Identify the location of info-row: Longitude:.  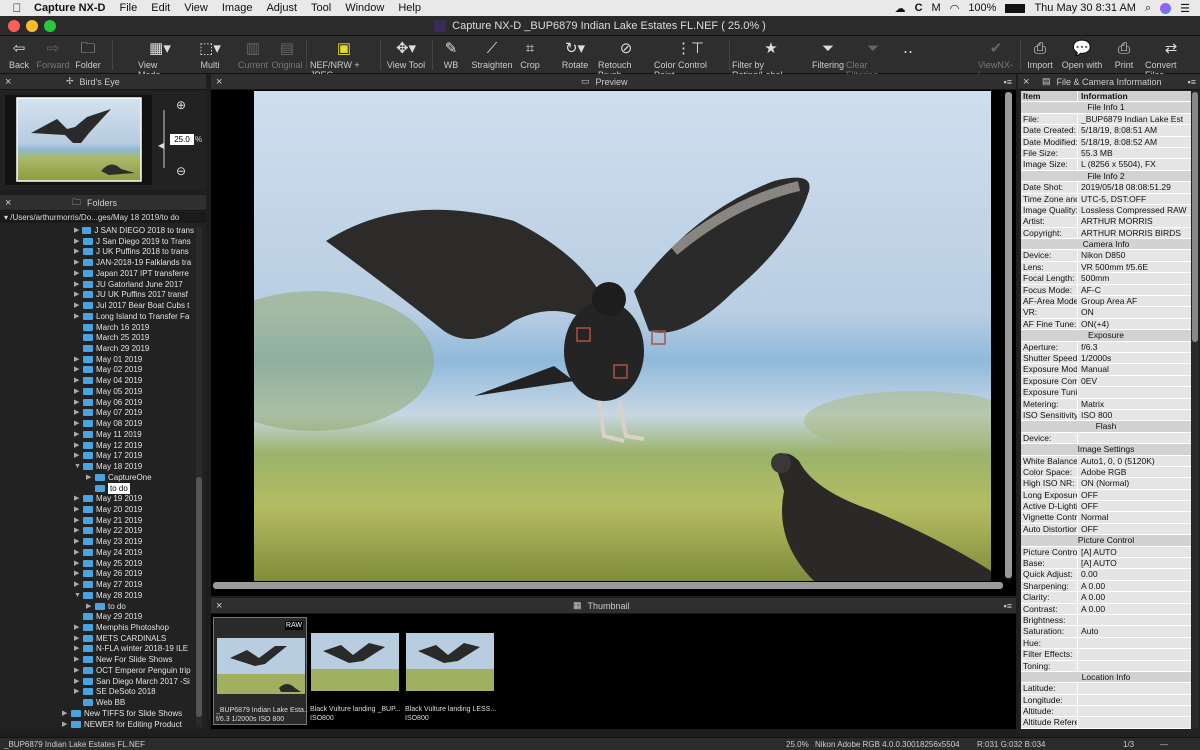
(1106, 700).